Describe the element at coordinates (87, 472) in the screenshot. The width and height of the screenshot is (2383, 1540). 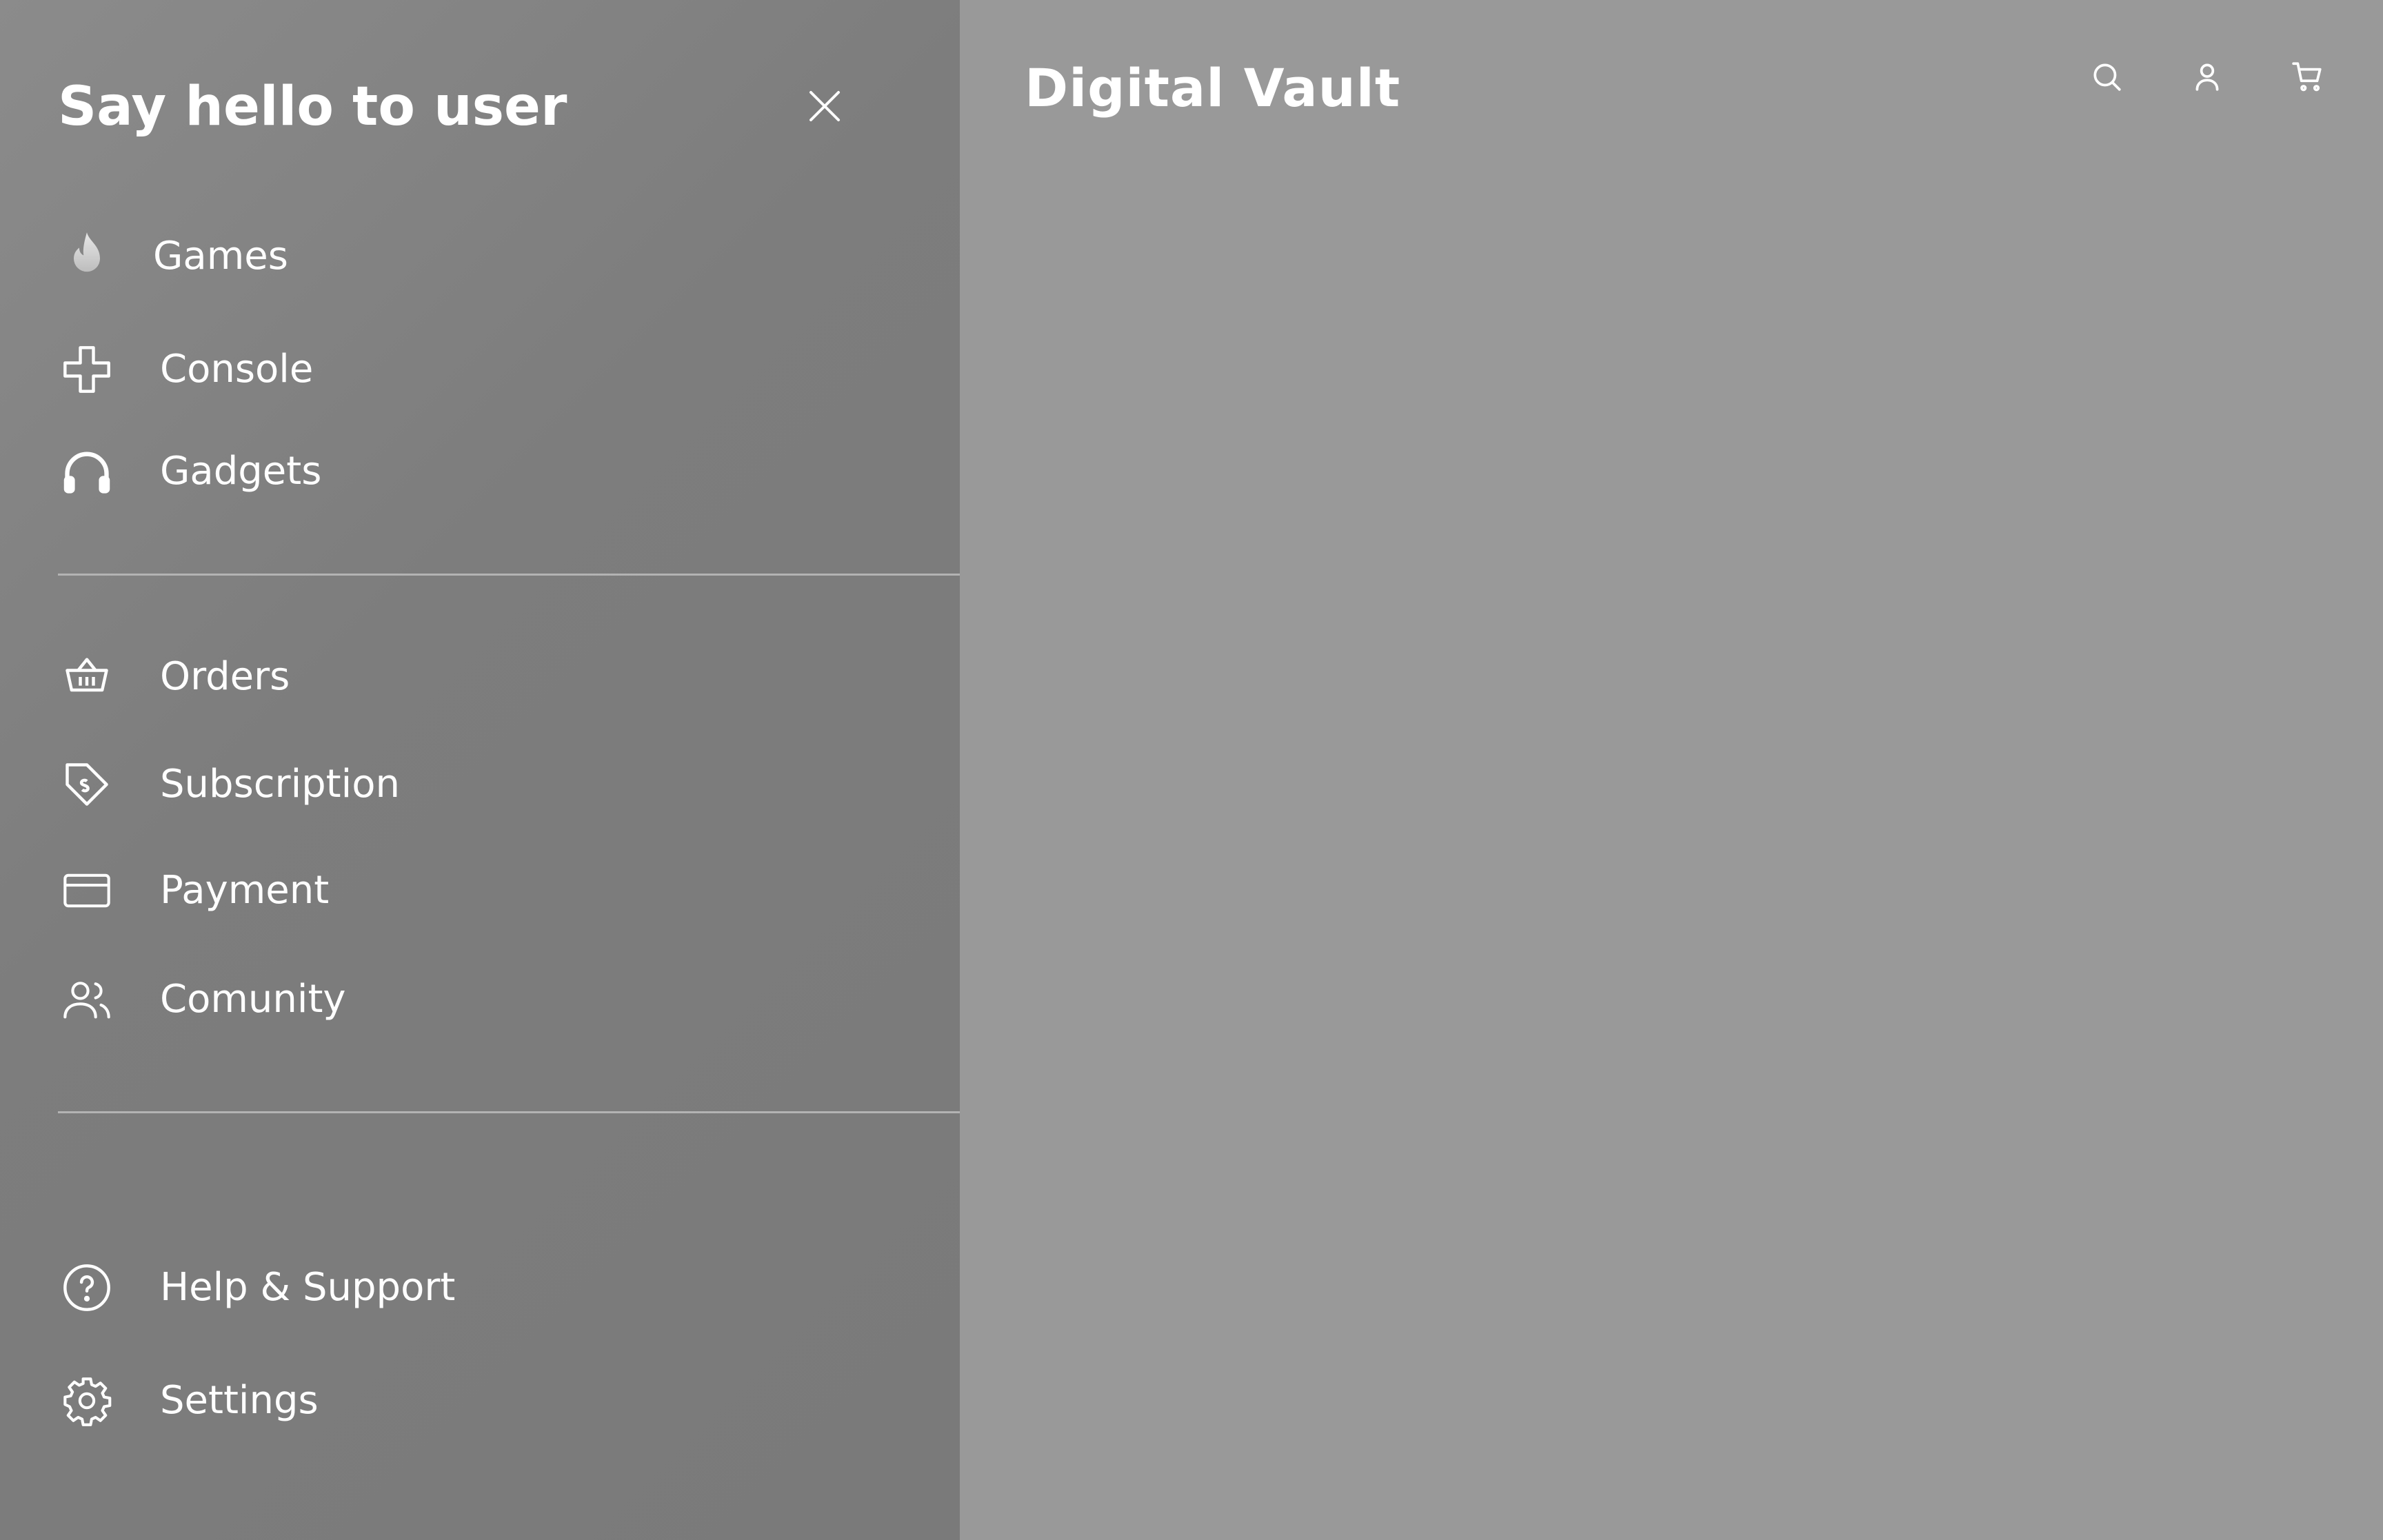
I see `headphones-icon` at that location.